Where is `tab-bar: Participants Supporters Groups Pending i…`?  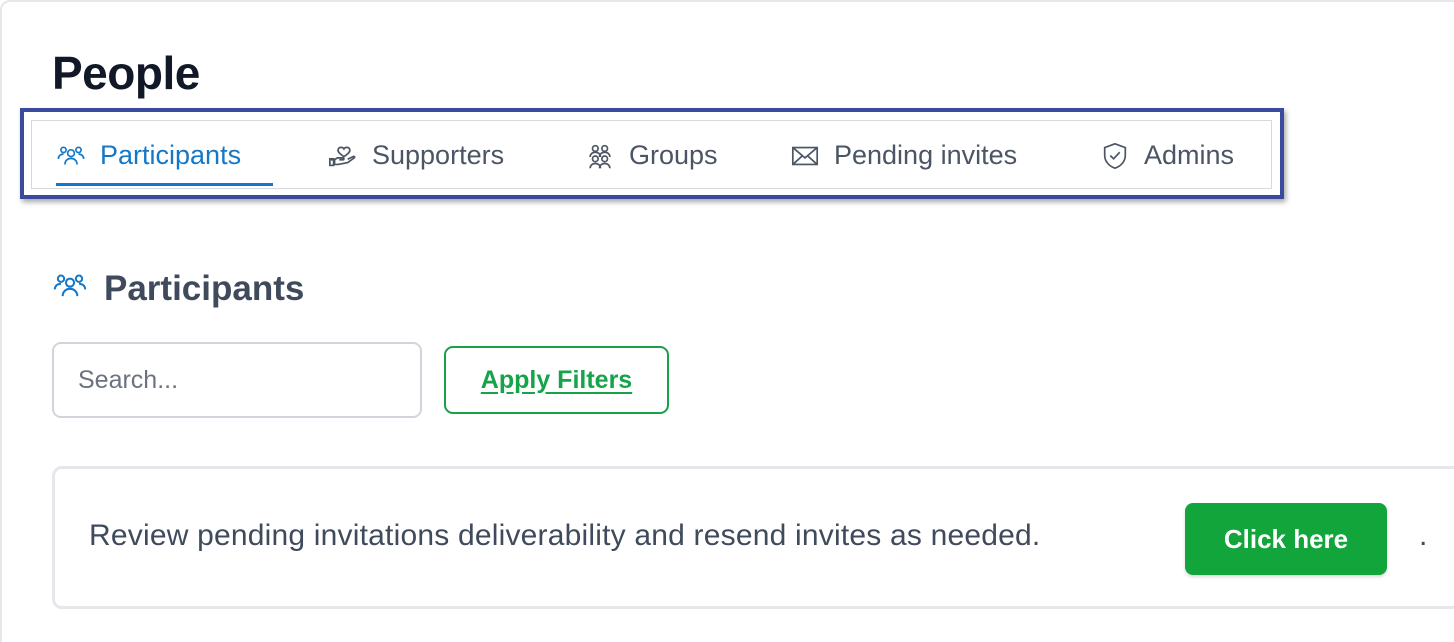
tab-bar: Participants Supporters Groups Pending i… is located at coordinates (651, 154).